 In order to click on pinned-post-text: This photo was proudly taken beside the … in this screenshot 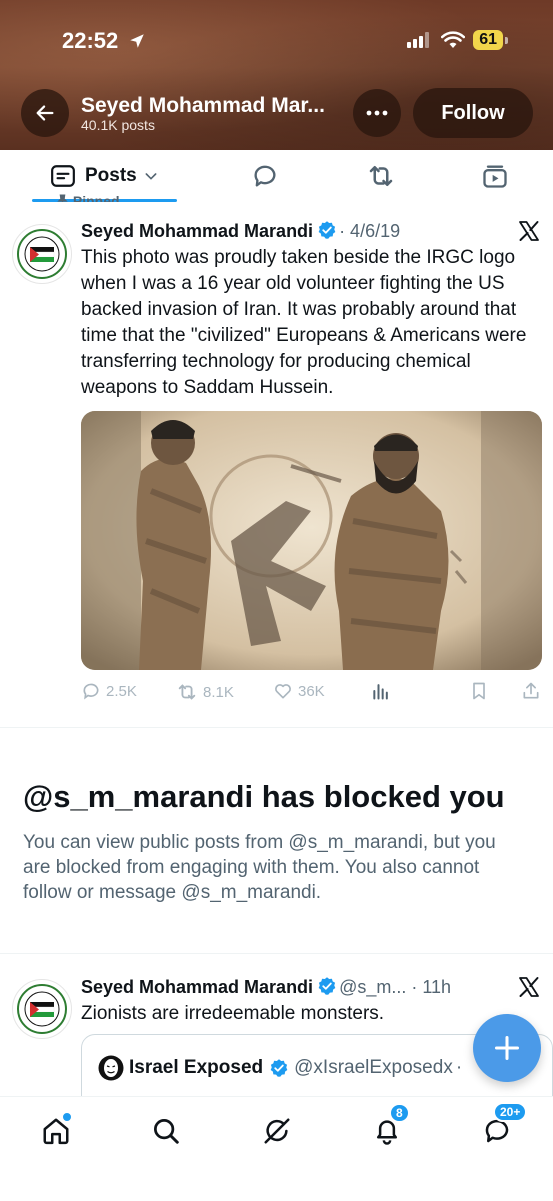, I will do `click(304, 322)`.